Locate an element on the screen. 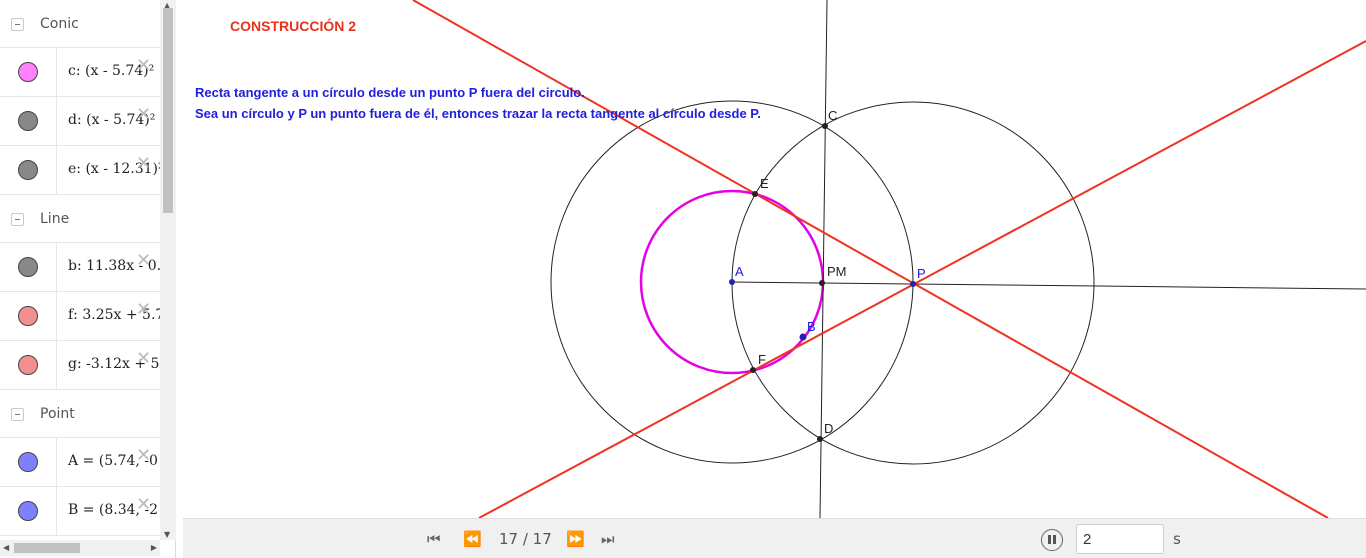 Image resolution: width=1366 pixels, height=558 pixels. algebra-item: B = (8.34, -2 ✕ is located at coordinates (80, 511).